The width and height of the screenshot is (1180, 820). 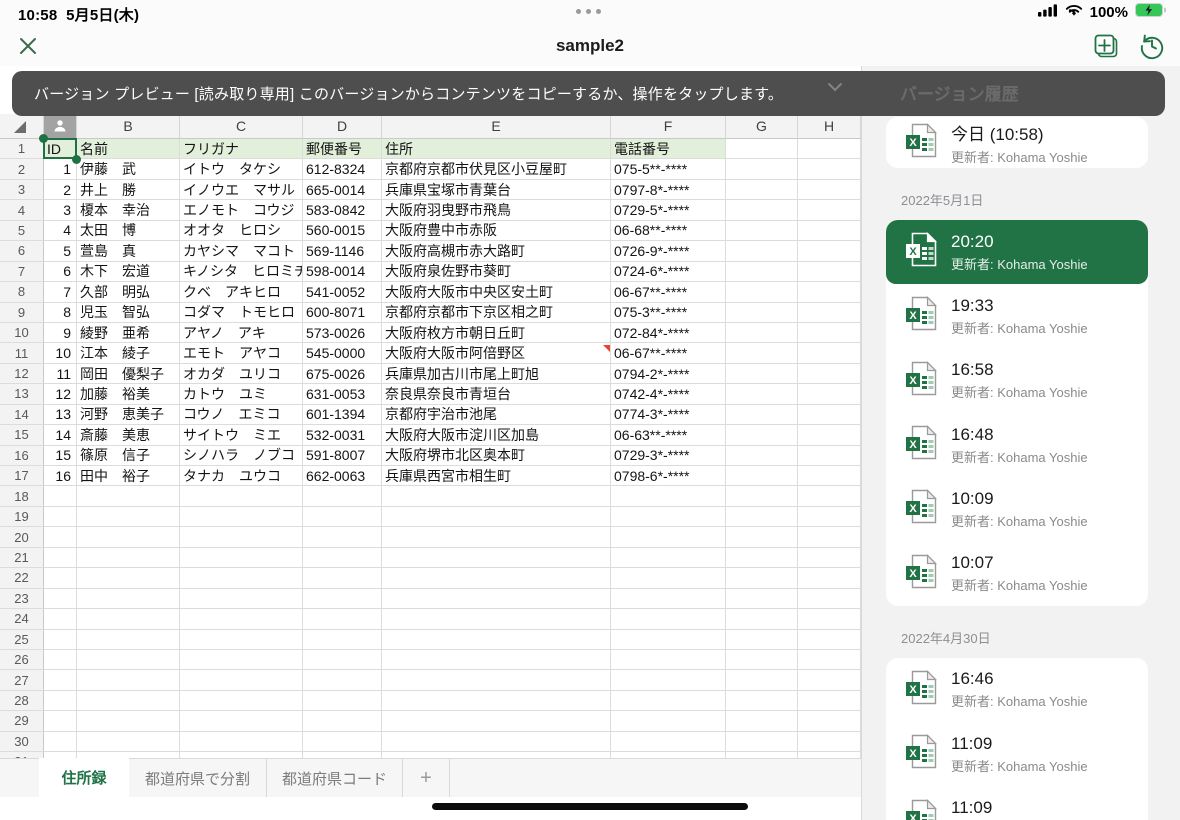 I want to click on grid-cell: 加藤 裕美, so click(x=128, y=394).